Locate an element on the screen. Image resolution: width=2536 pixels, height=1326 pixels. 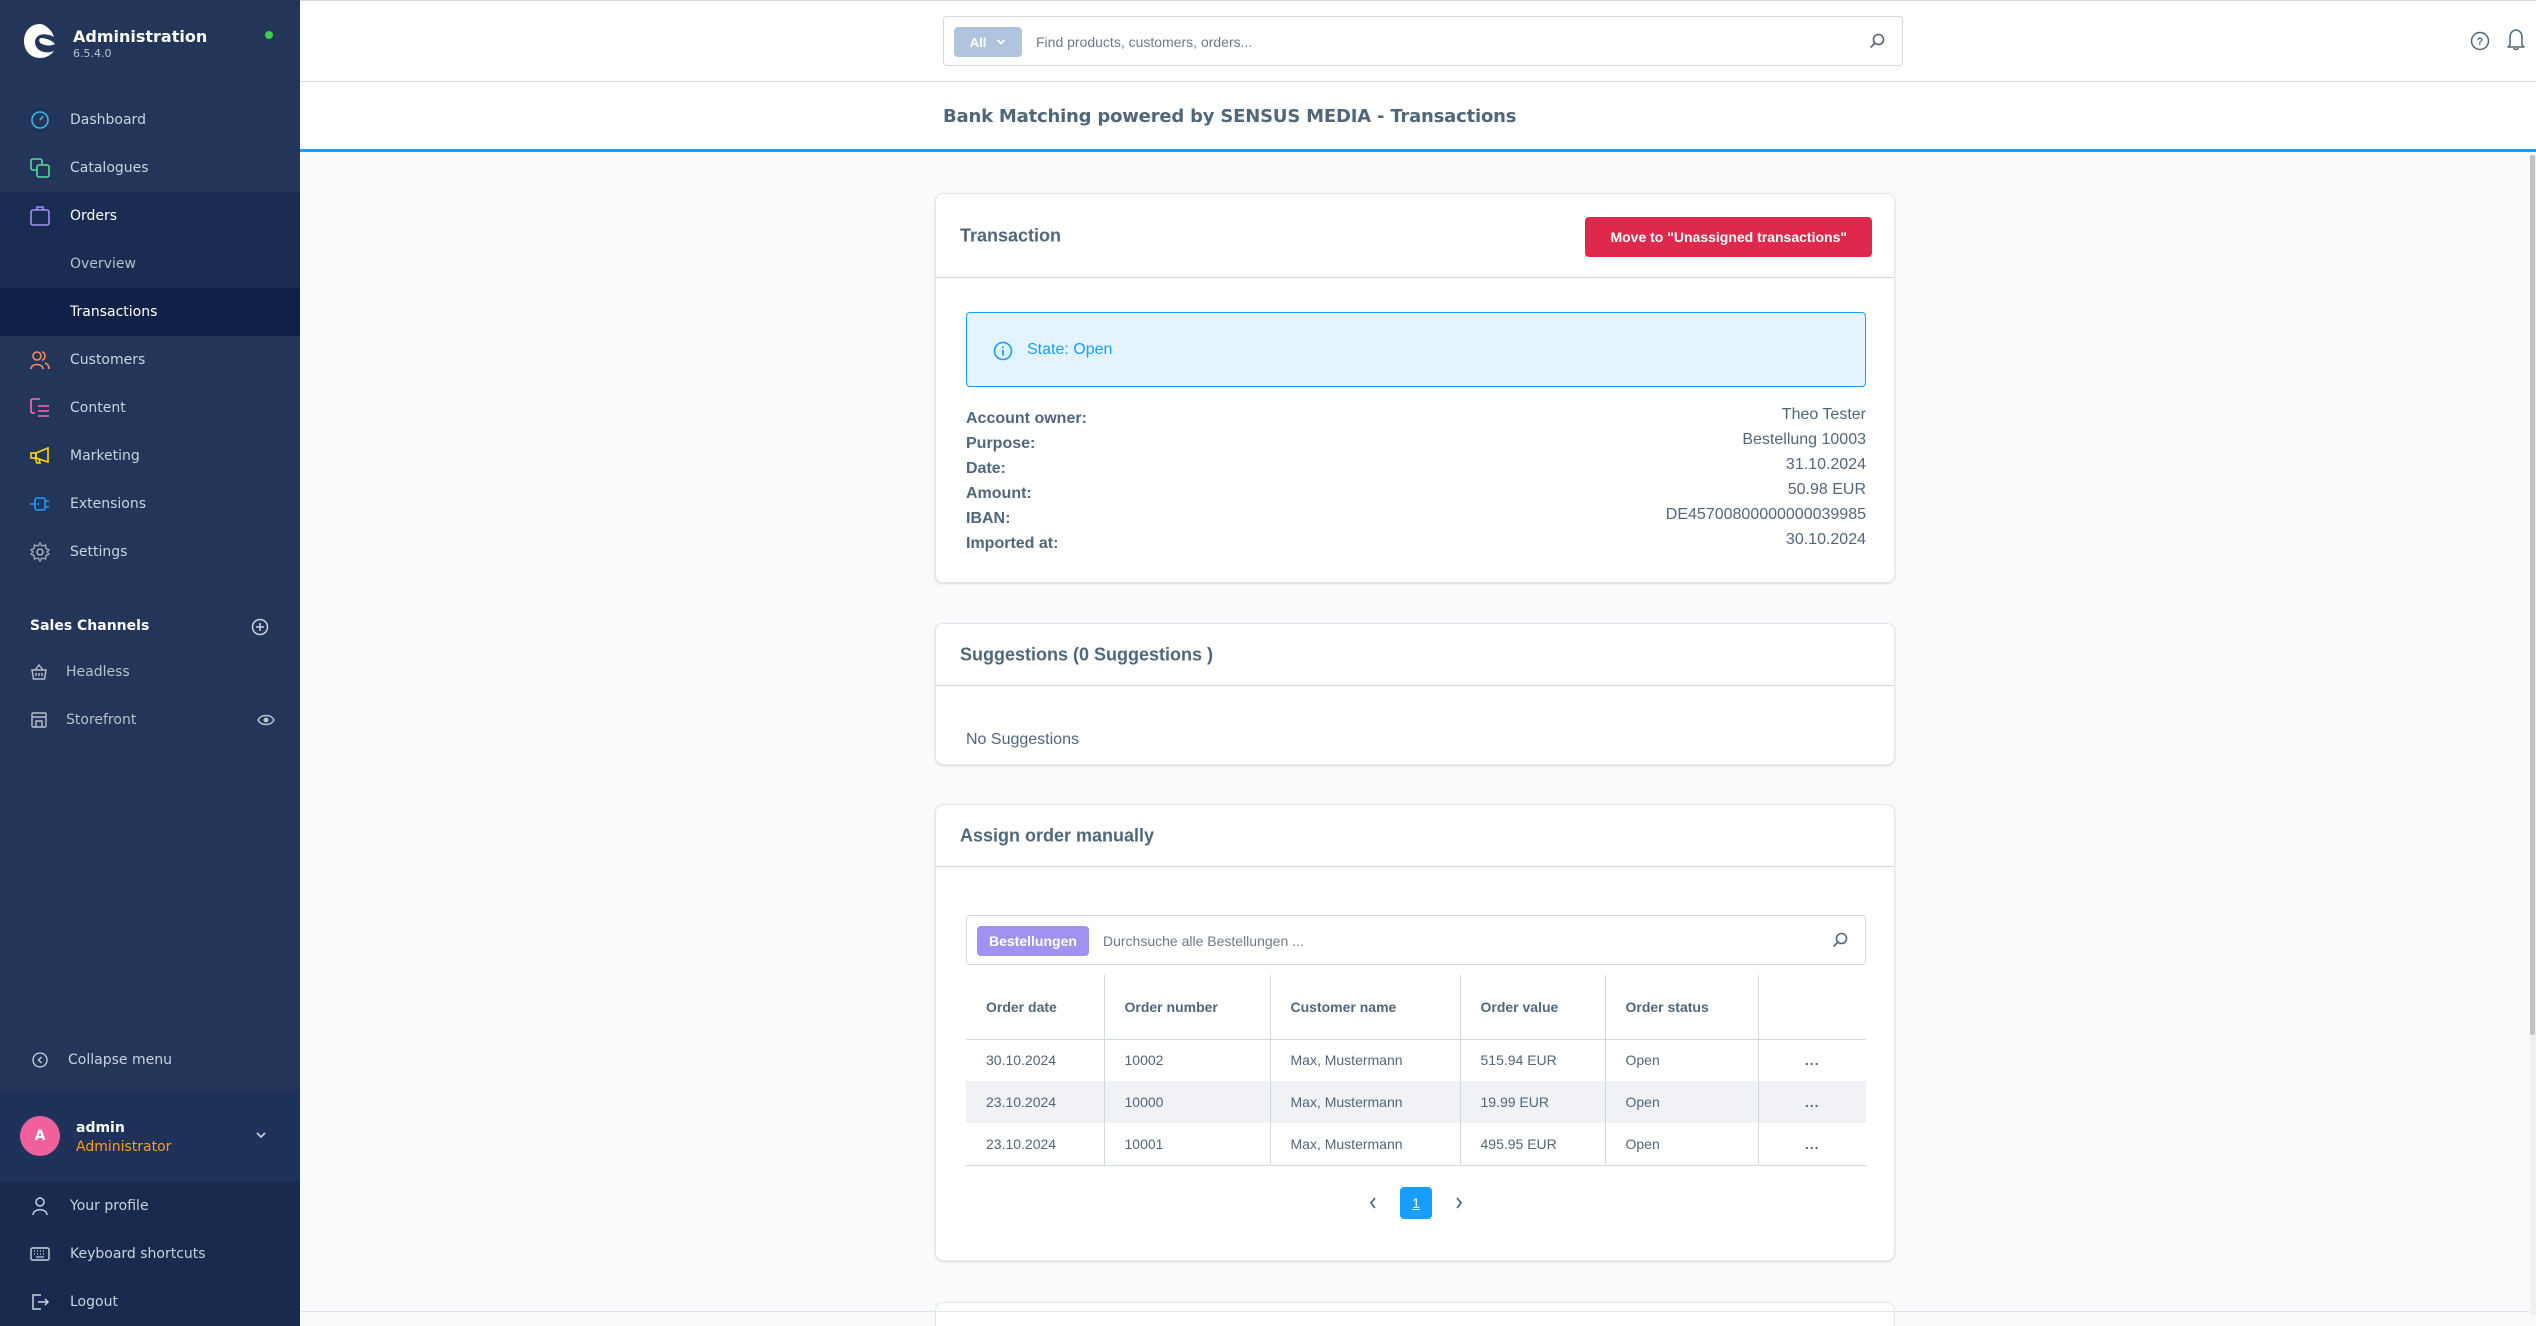
nav-item-dashboard: Dashboard is located at coordinates (150, 120).